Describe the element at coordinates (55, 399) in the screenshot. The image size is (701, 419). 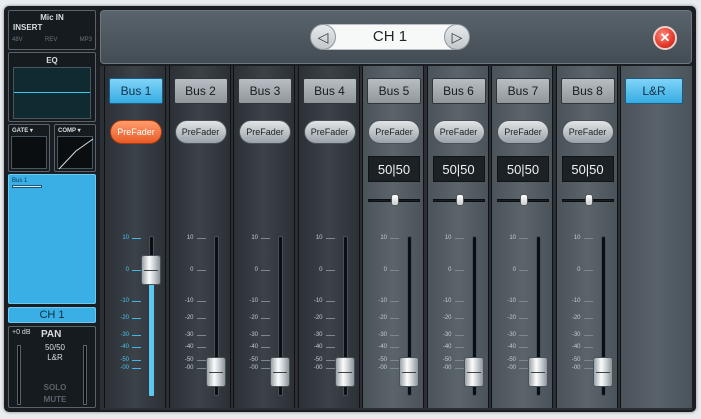
I see `mute-button: MUTE` at that location.